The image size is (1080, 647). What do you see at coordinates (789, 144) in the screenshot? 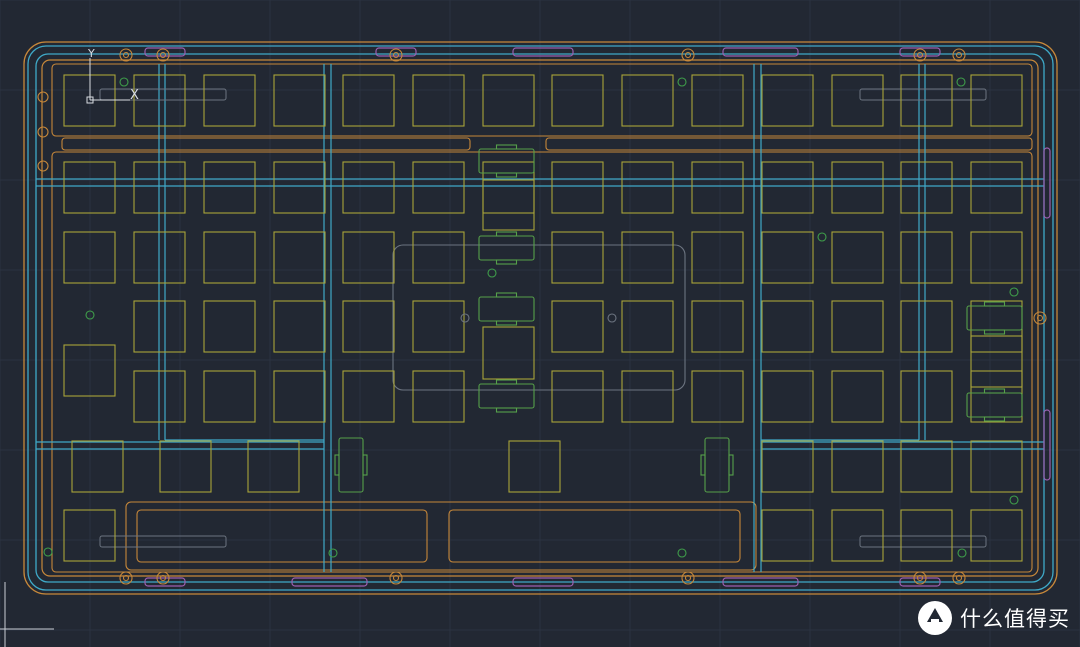
I see `right-divider-bar` at bounding box center [789, 144].